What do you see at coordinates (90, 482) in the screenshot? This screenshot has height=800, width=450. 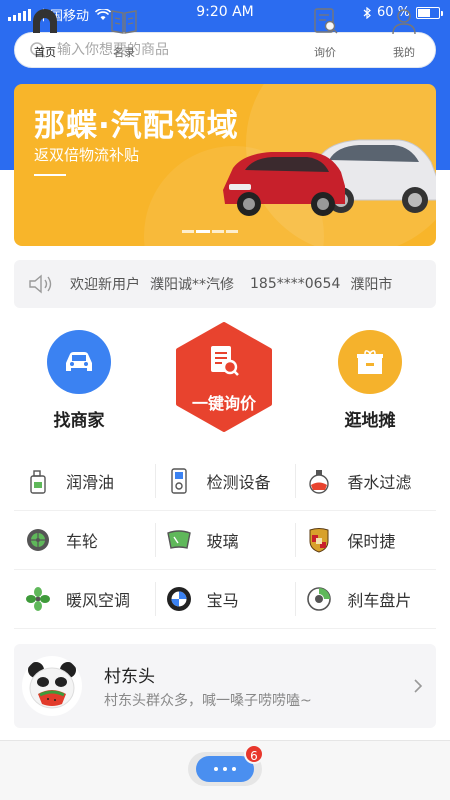 I see `category-label: 润滑油` at bounding box center [90, 482].